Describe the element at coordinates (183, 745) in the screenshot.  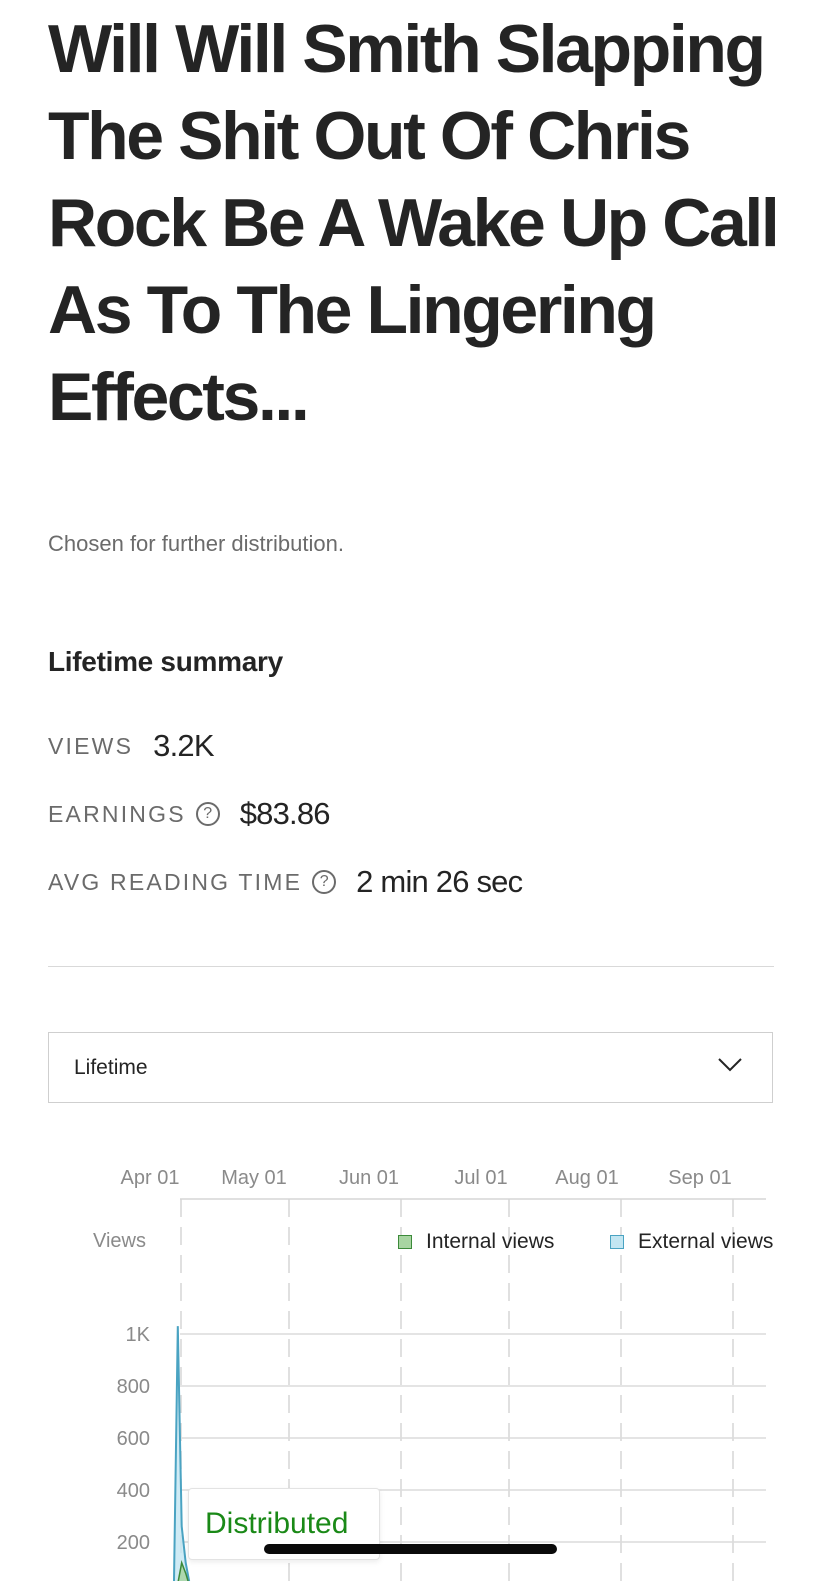
I see `stat-value: 3.2K` at that location.